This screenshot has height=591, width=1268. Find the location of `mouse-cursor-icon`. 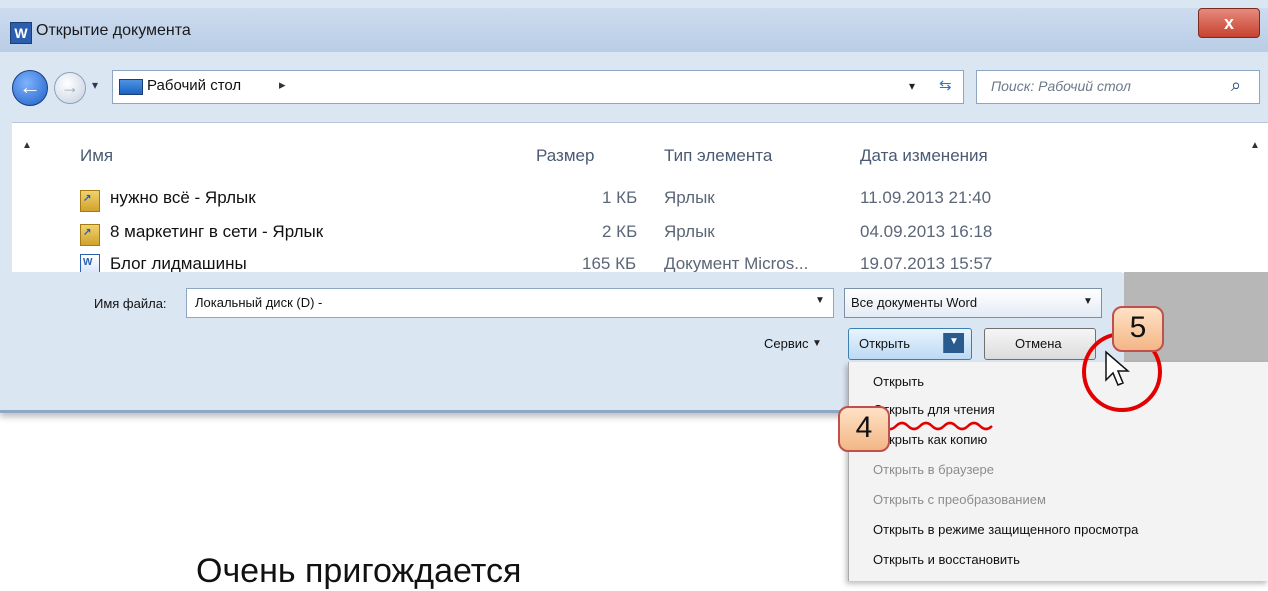

mouse-cursor-icon is located at coordinates (1117, 368).